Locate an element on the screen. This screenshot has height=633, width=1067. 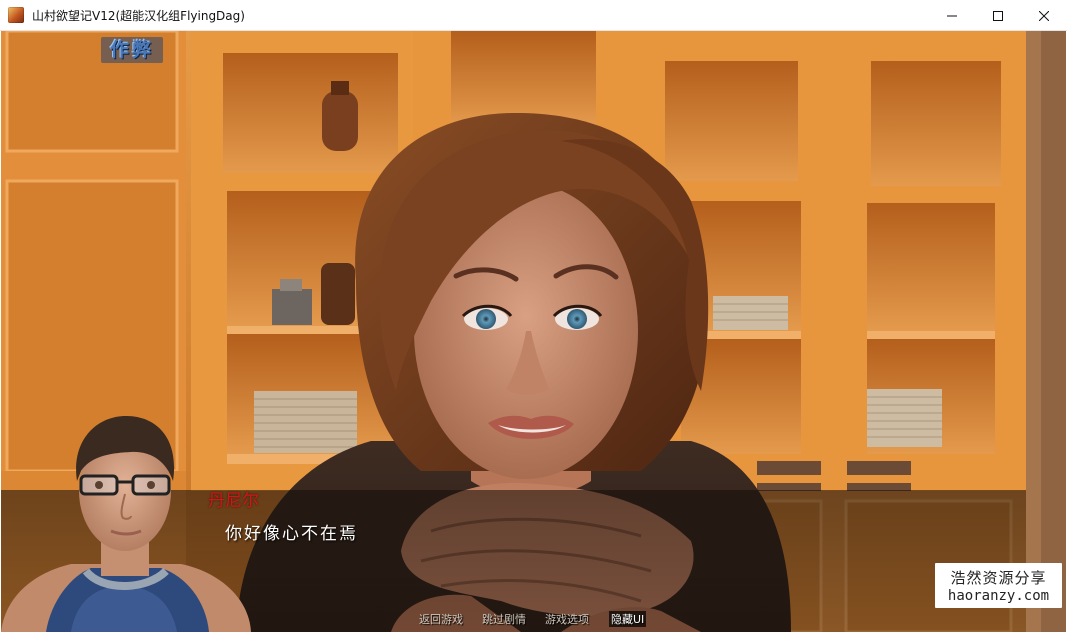
quick-menu-skip-button: 跳过剧情 is located at coordinates (504, 619).